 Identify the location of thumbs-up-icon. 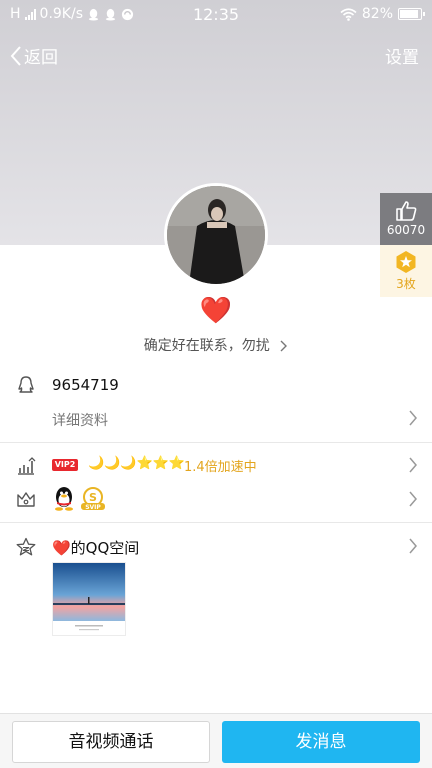
(406, 211).